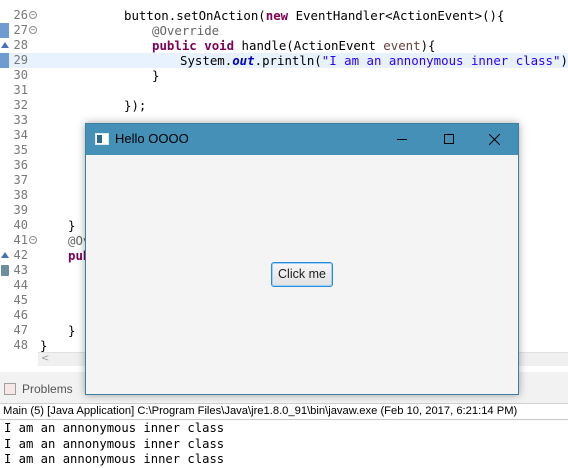 The width and height of the screenshot is (568, 468). I want to click on task-marker, so click(4, 270).